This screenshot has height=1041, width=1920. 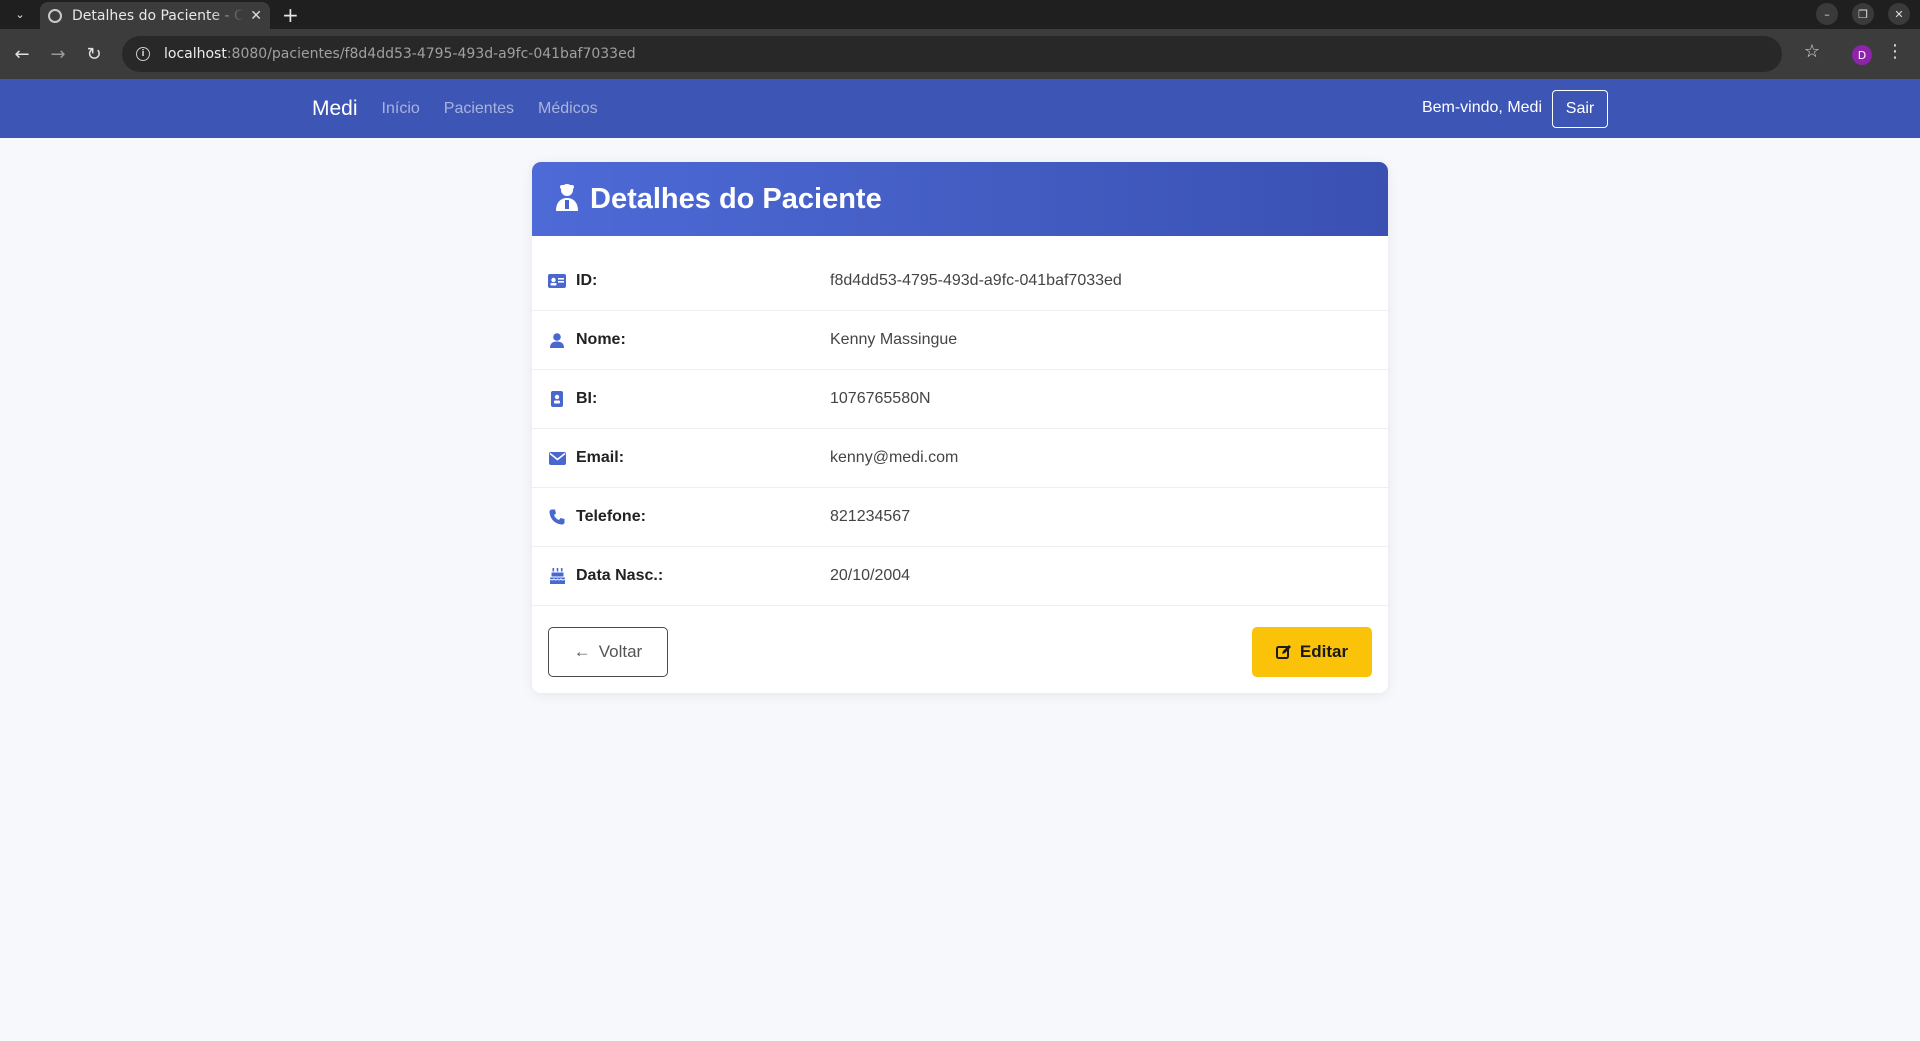 What do you see at coordinates (401, 109) in the screenshot?
I see `nav-link-inicio: Início` at bounding box center [401, 109].